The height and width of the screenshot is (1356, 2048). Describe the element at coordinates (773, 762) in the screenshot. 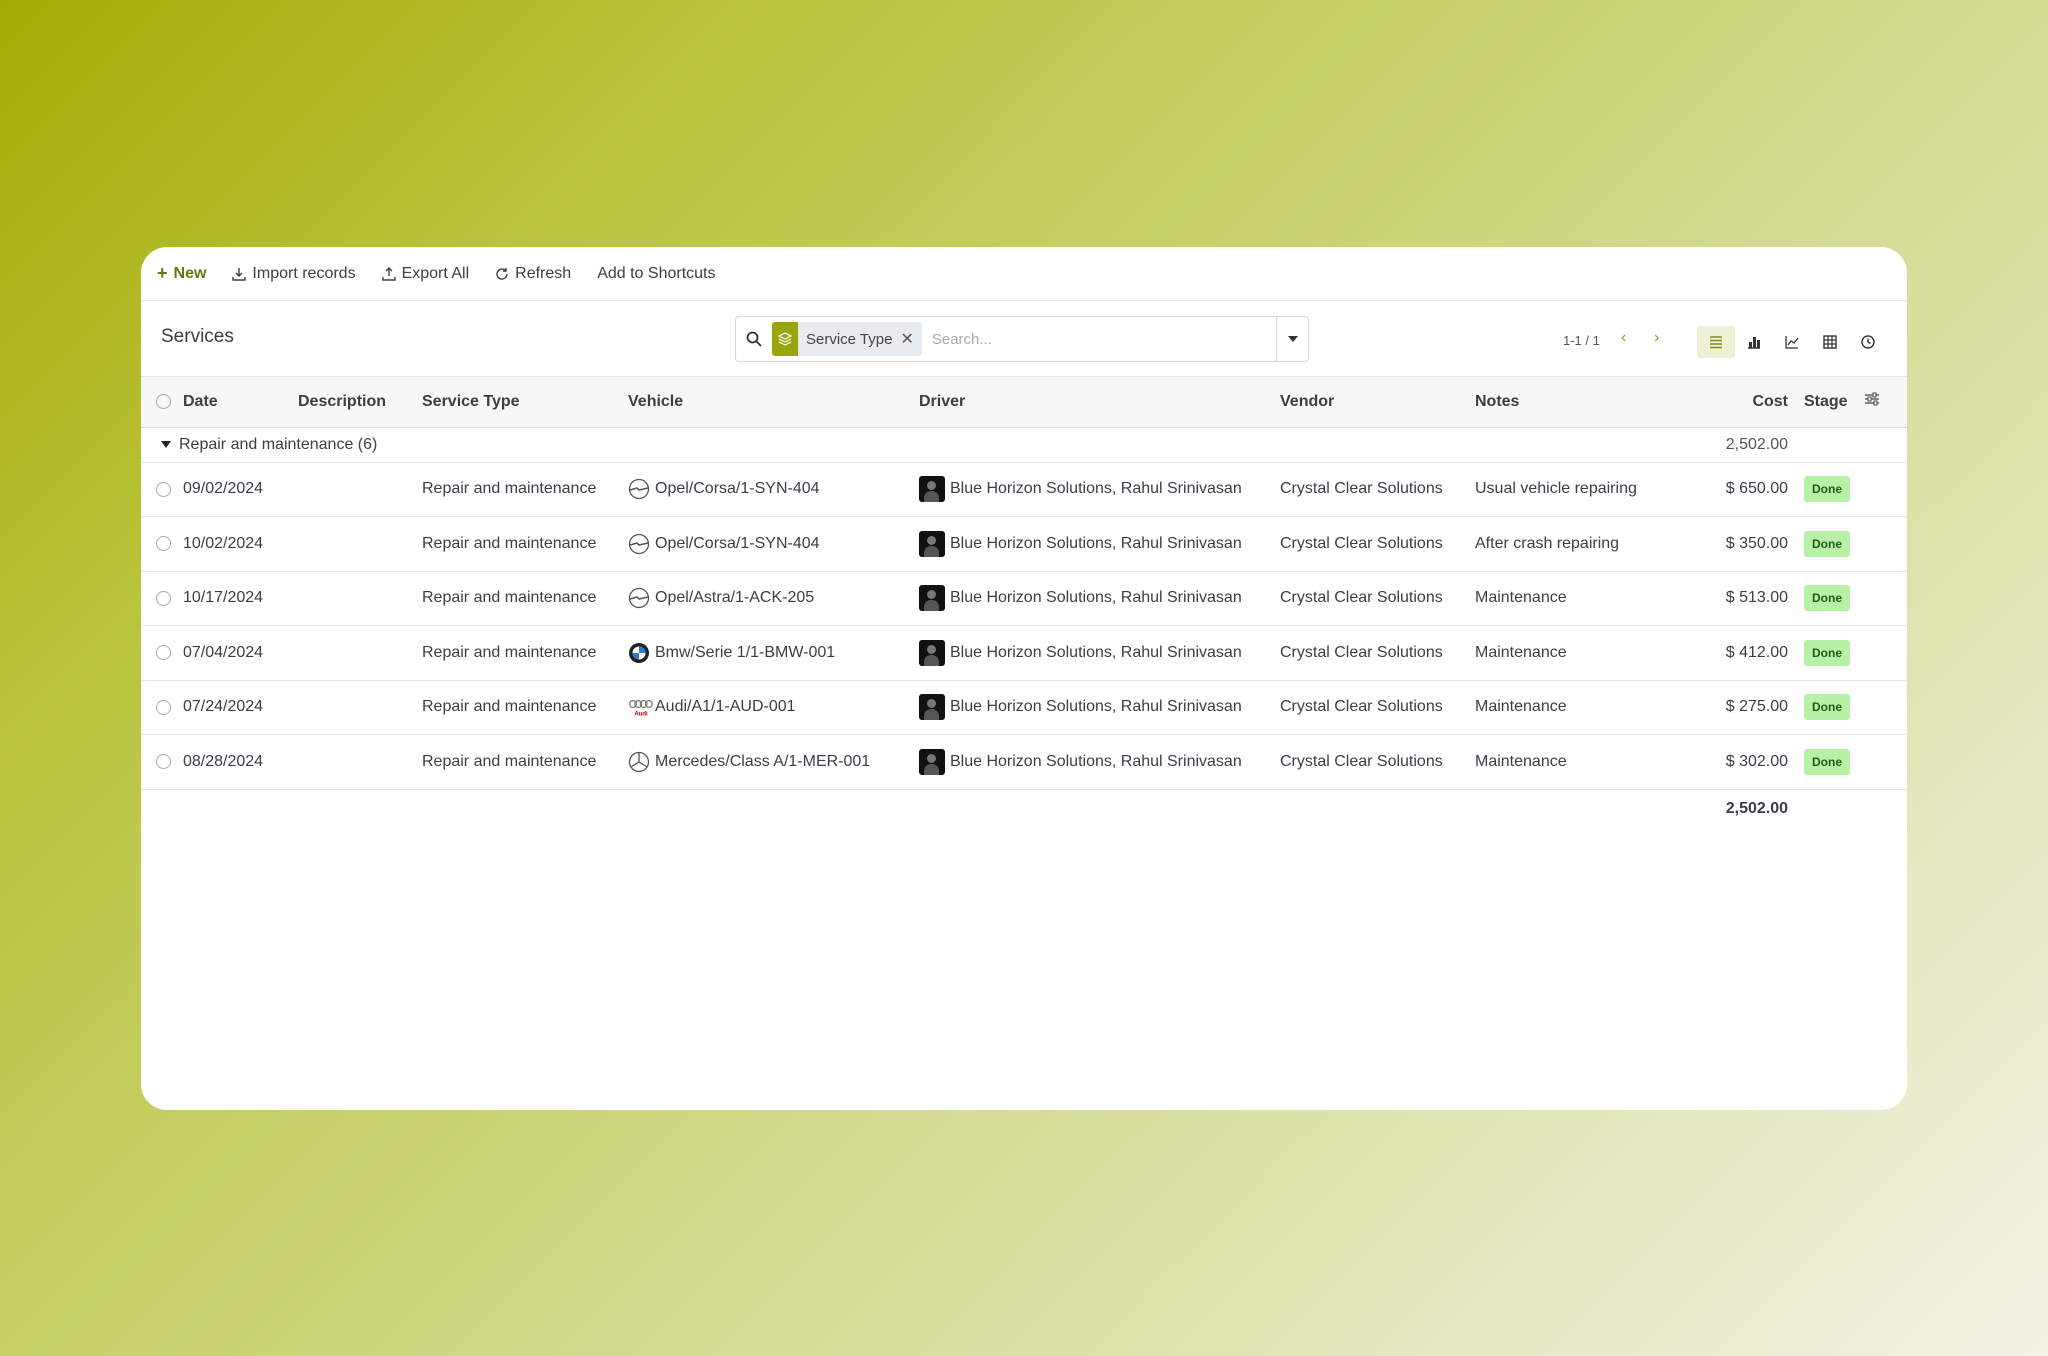

I see `row-vehicle: Mercedes/Class A/1-MER-001` at that location.